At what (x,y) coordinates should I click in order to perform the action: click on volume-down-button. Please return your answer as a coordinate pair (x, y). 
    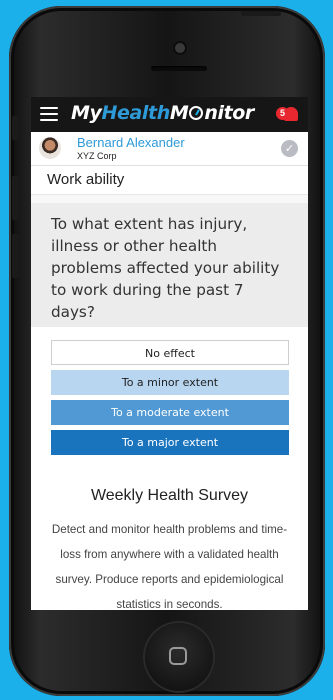
    Looking at the image, I should click on (15, 256).